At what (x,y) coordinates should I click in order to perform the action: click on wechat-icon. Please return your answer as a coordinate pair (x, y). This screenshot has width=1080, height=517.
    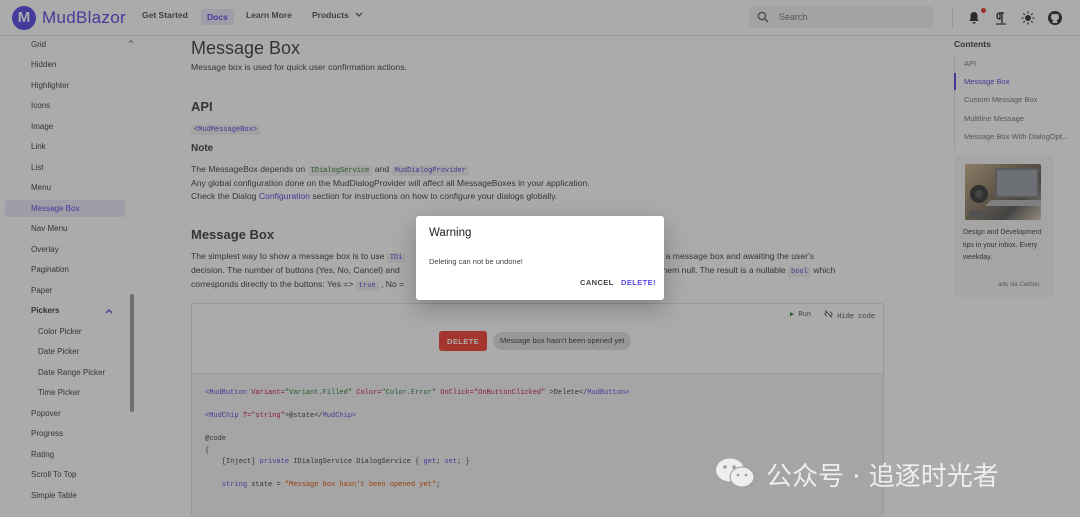
    Looking at the image, I should click on (735, 473).